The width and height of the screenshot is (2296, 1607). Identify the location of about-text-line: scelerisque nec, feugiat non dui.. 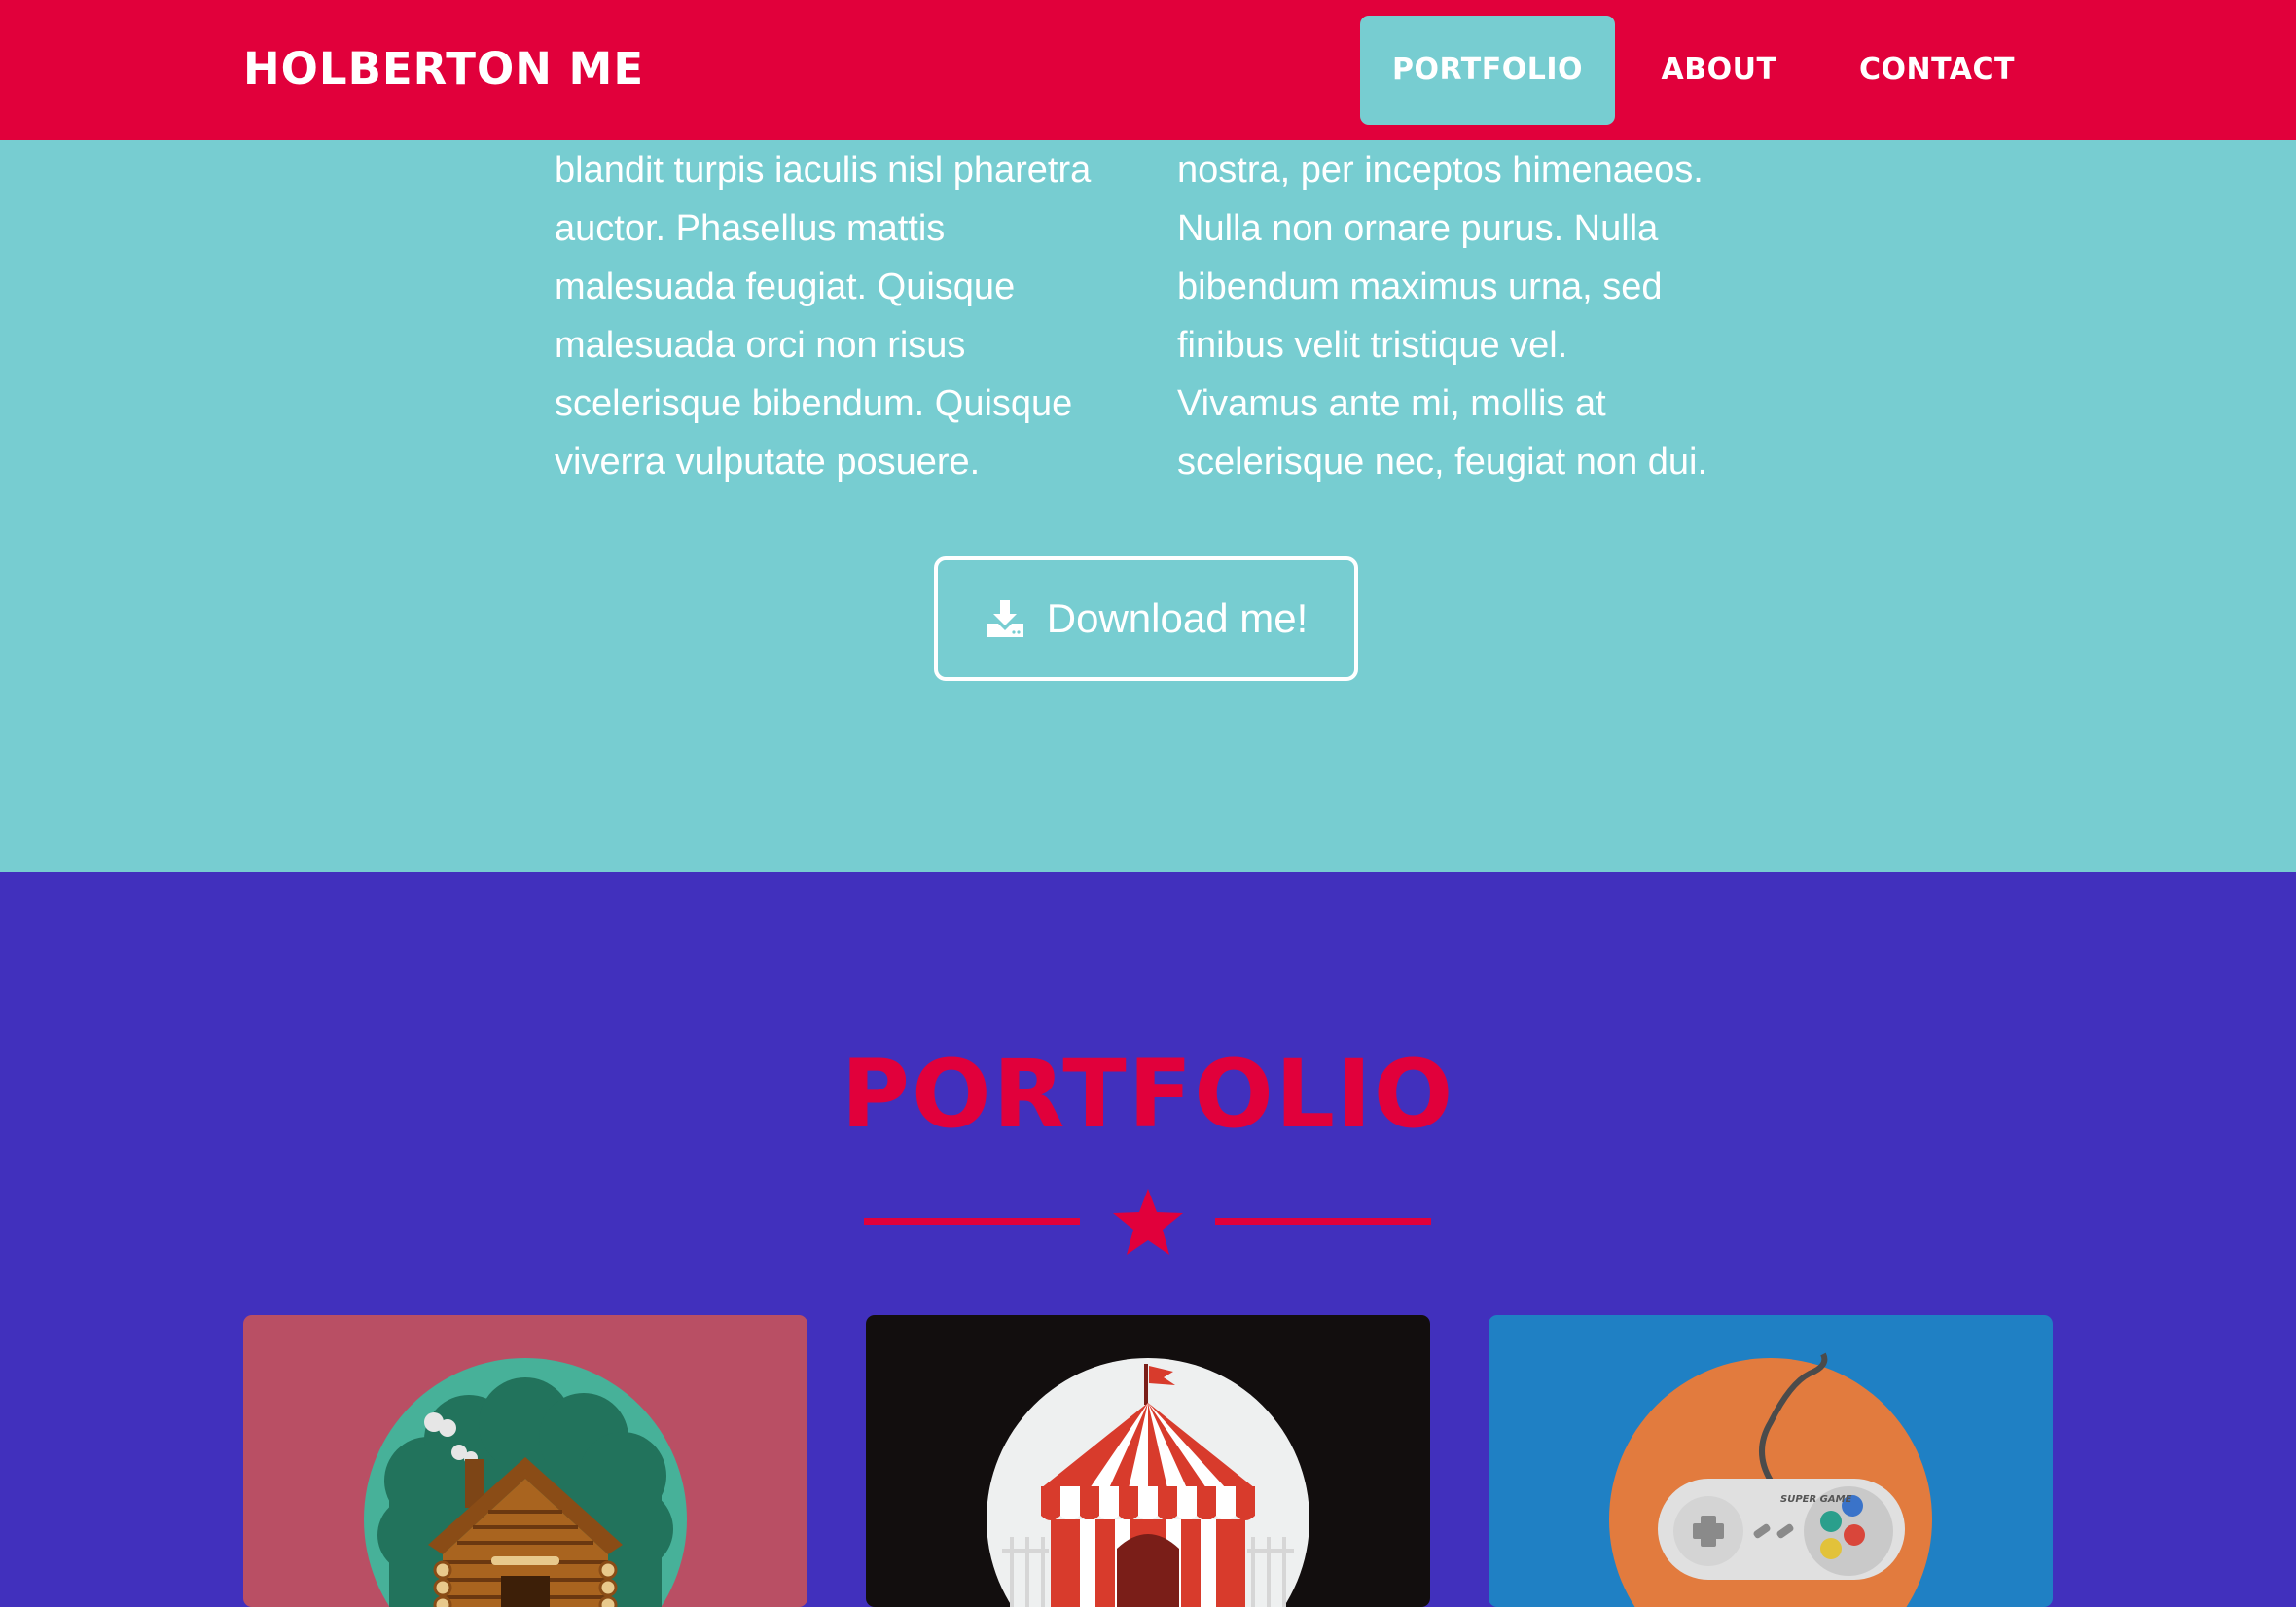
(1442, 462).